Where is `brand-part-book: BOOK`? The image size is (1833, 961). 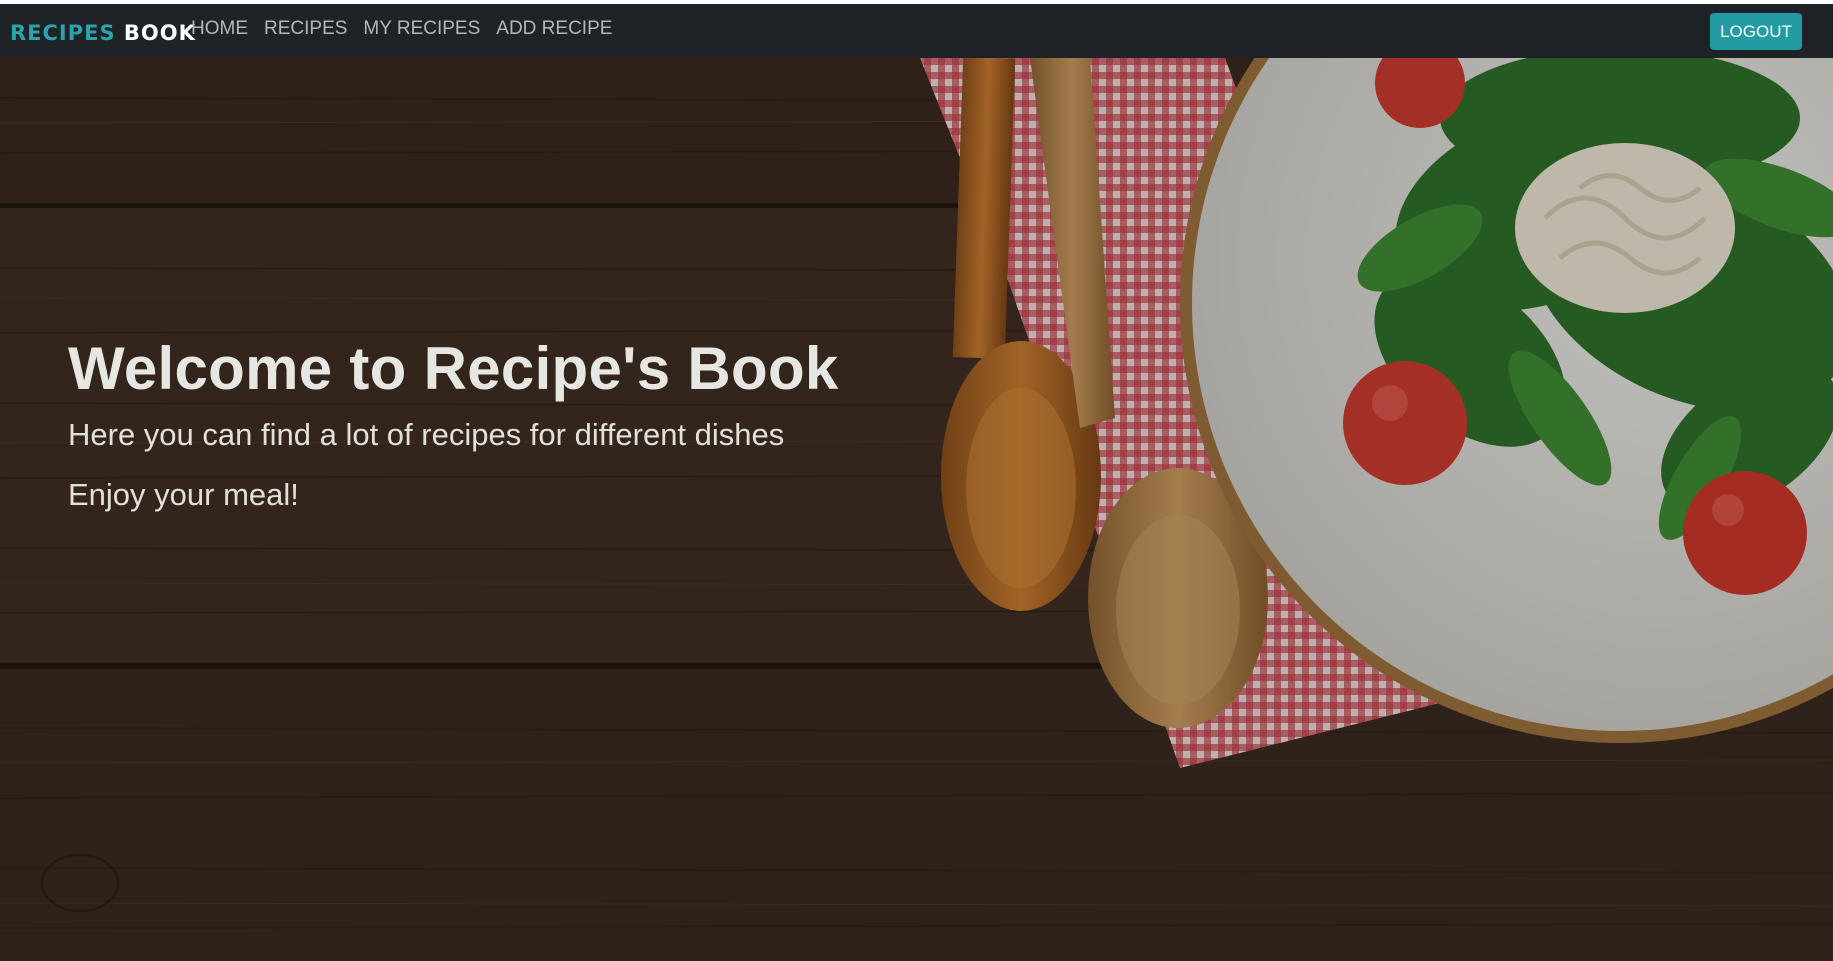 brand-part-book: BOOK is located at coordinates (159, 33).